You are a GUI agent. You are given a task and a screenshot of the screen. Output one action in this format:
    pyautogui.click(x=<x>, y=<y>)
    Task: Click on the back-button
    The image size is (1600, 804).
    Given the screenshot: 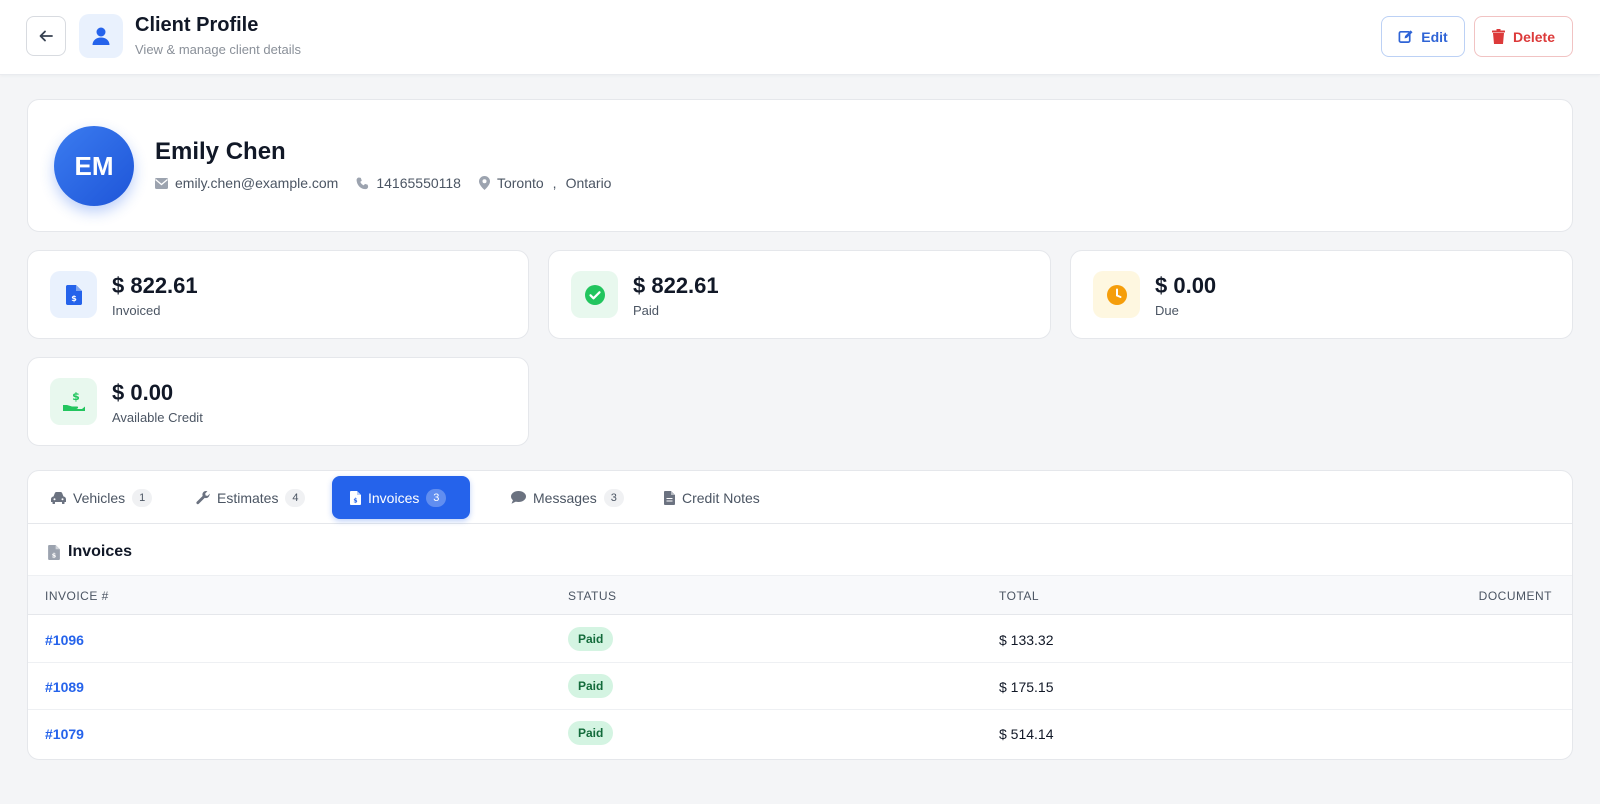 What is the action you would take?
    pyautogui.click(x=46, y=36)
    